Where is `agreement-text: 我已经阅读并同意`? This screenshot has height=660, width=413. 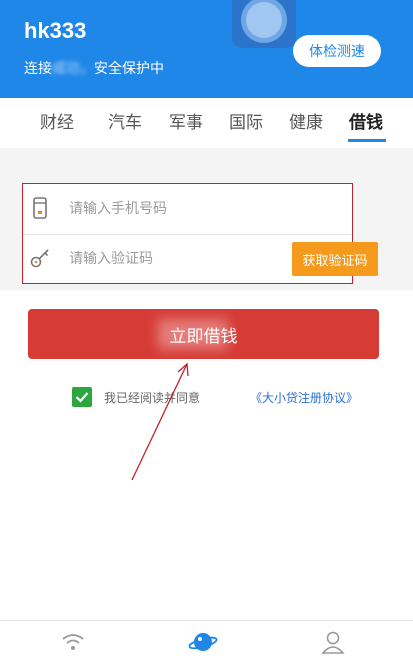
agreement-text: 我已经阅读并同意 is located at coordinates (152, 398).